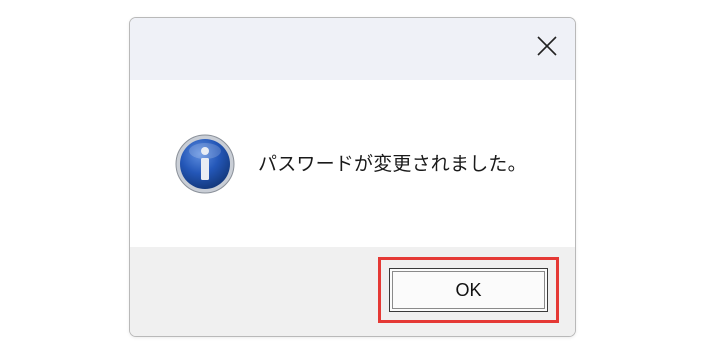 The image size is (708, 354). I want to click on close-button, so click(547, 48).